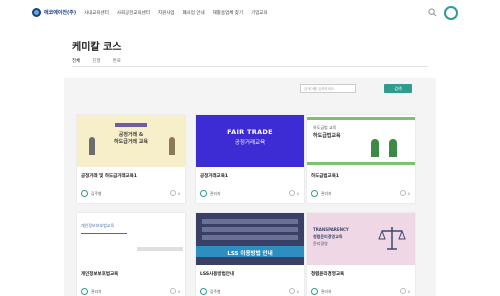 This screenshot has height=296, width=500. What do you see at coordinates (320, 243) in the screenshot?
I see `thumbnail-text: 윤리경영` at bounding box center [320, 243].